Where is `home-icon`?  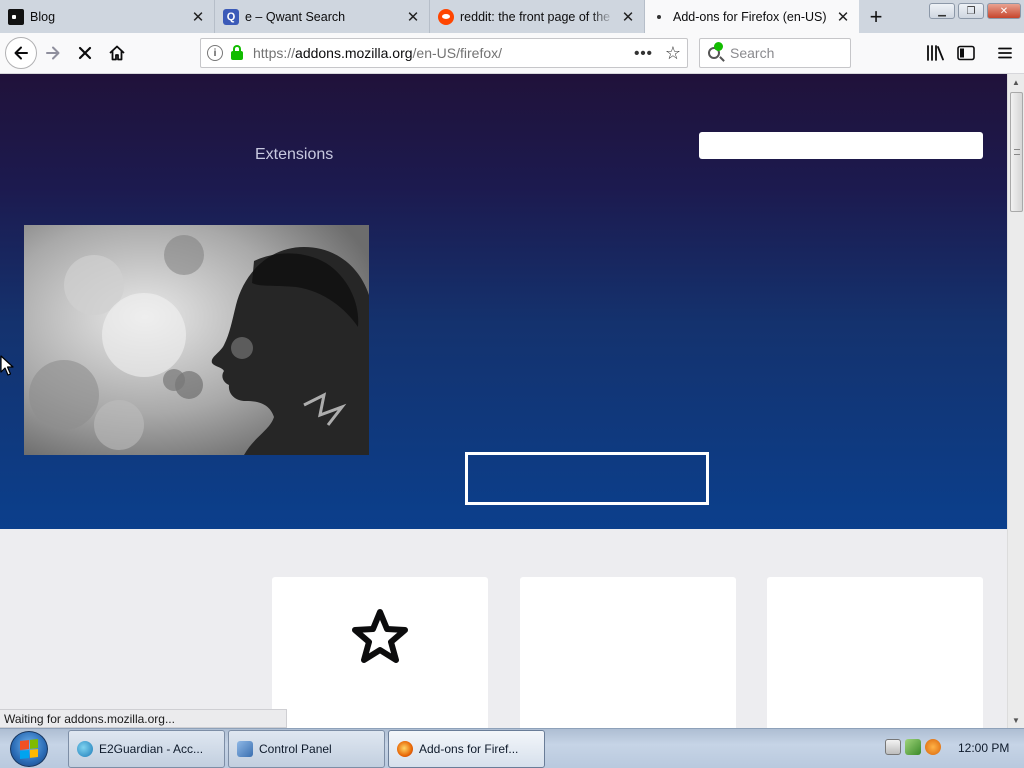 home-icon is located at coordinates (117, 53).